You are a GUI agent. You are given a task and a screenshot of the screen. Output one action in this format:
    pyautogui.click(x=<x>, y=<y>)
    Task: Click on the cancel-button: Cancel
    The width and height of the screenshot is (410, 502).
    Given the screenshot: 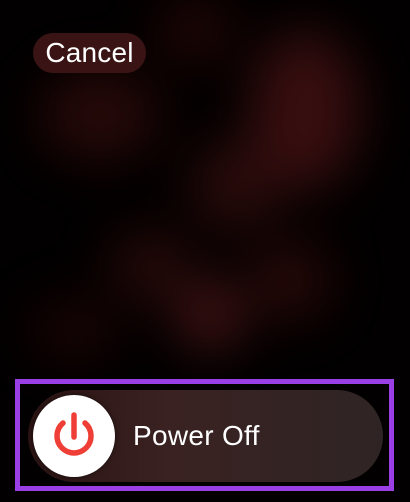 What is the action you would take?
    pyautogui.click(x=89, y=53)
    